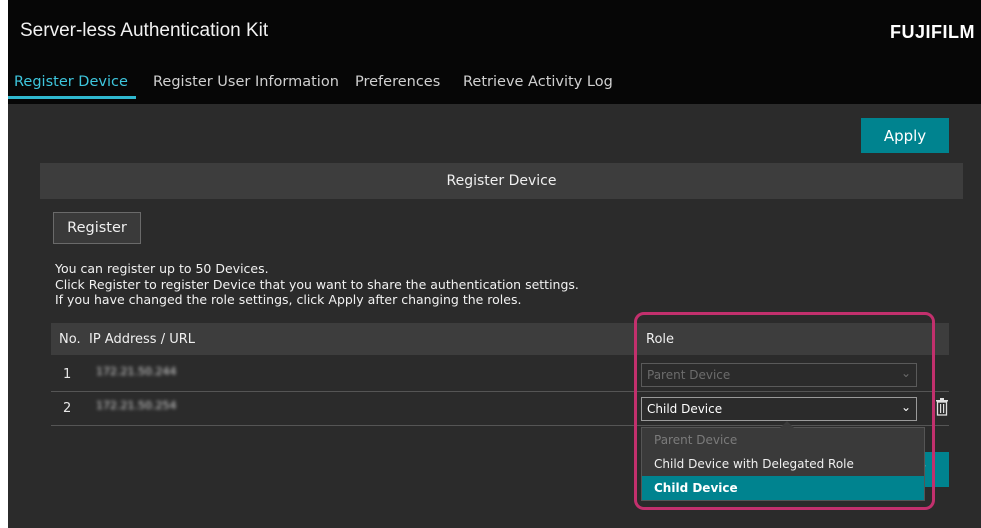  I want to click on active-tab-indicator, so click(72, 97).